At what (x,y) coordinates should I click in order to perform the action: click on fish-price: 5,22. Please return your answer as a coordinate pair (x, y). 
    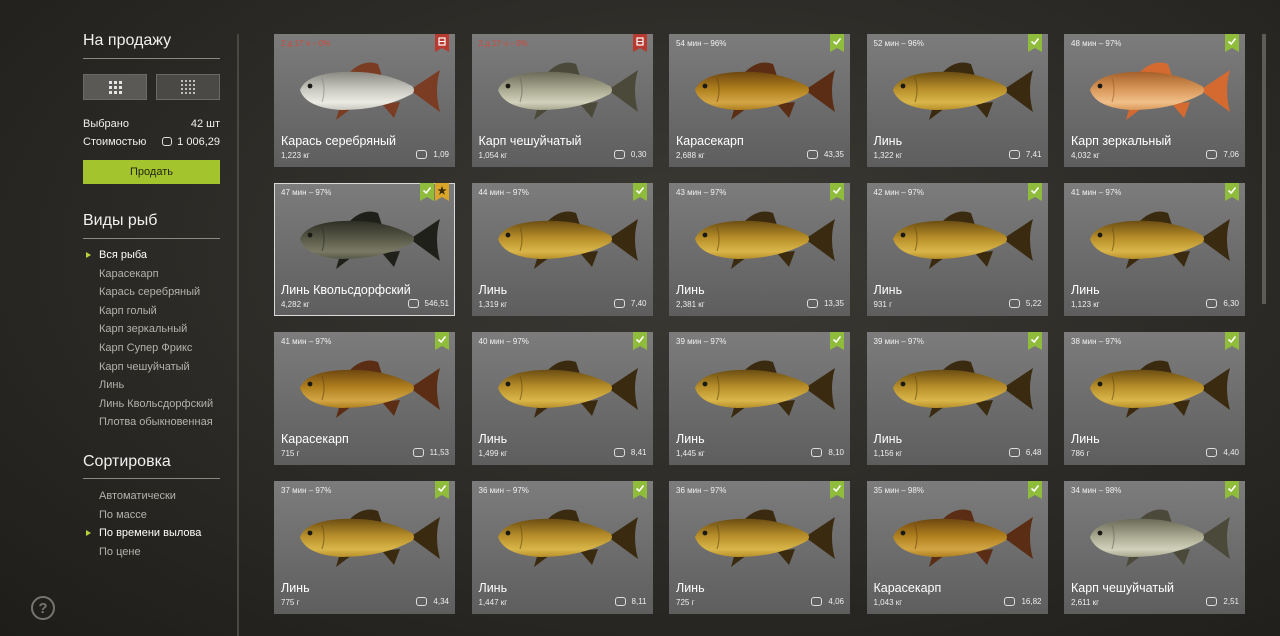
    Looking at the image, I should click on (1025, 303).